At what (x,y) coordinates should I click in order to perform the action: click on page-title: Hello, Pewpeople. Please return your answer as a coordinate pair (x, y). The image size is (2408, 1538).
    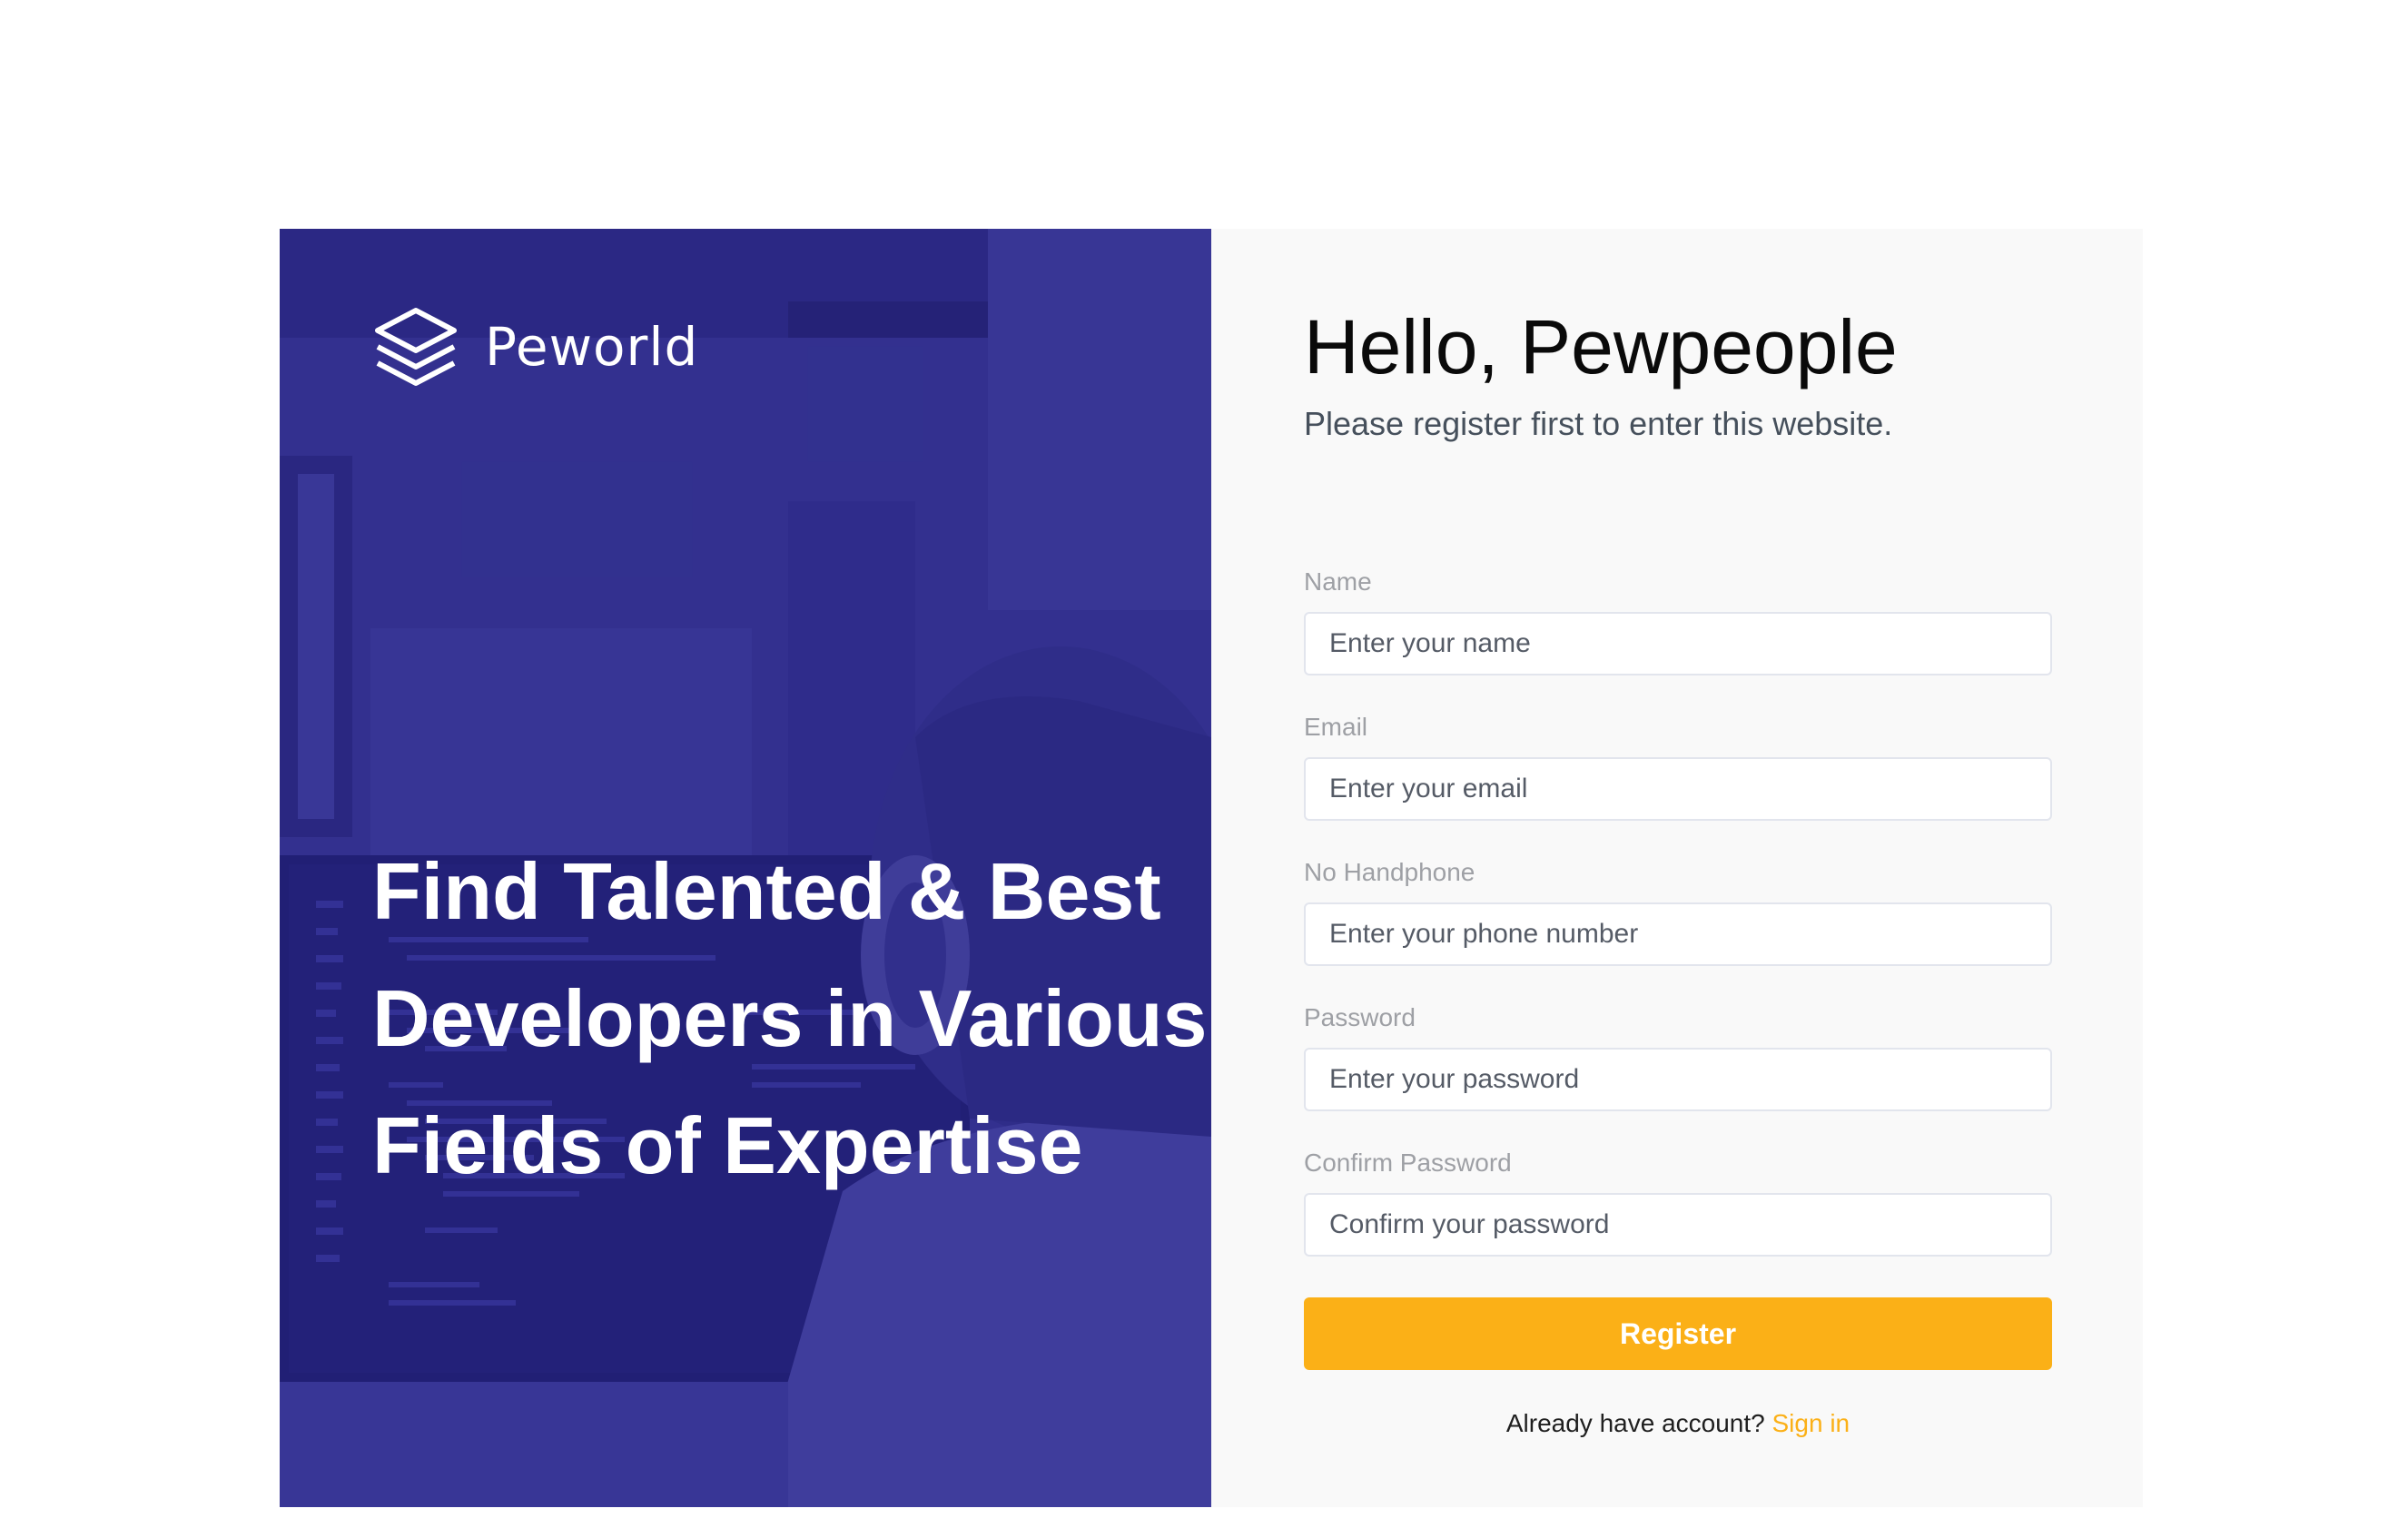
    Looking at the image, I should click on (1601, 346).